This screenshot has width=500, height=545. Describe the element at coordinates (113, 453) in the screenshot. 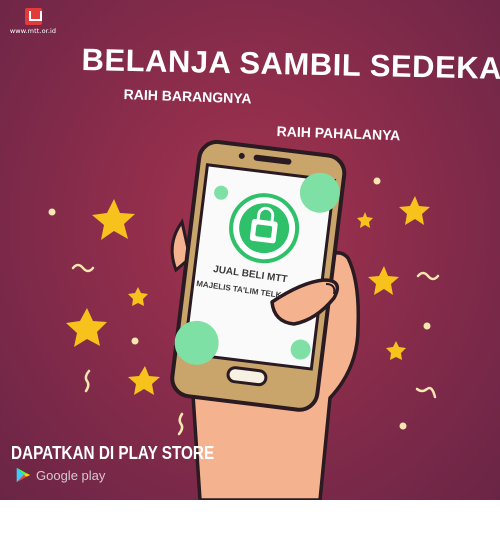

I see `cta-text: DAPATKAN DI PLAY STORE` at that location.